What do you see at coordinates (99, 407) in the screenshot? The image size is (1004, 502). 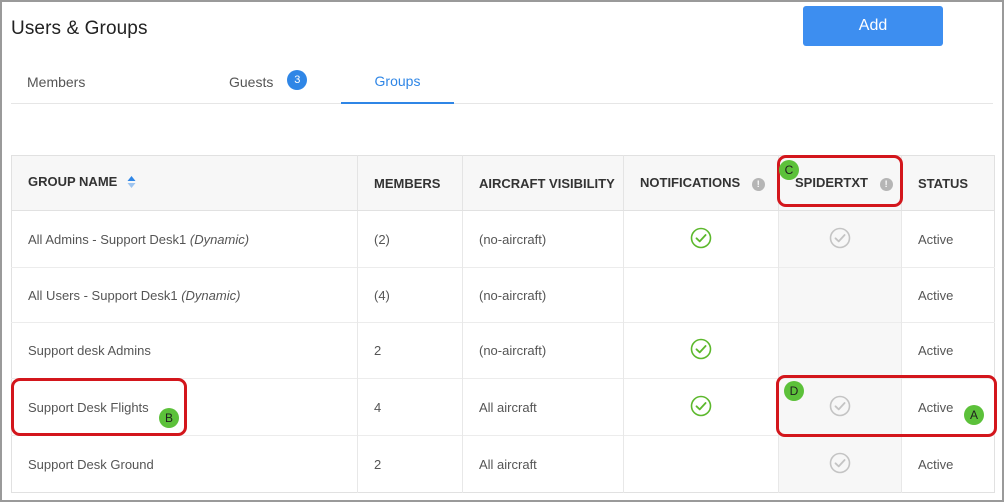 I see `callout-box-b` at bounding box center [99, 407].